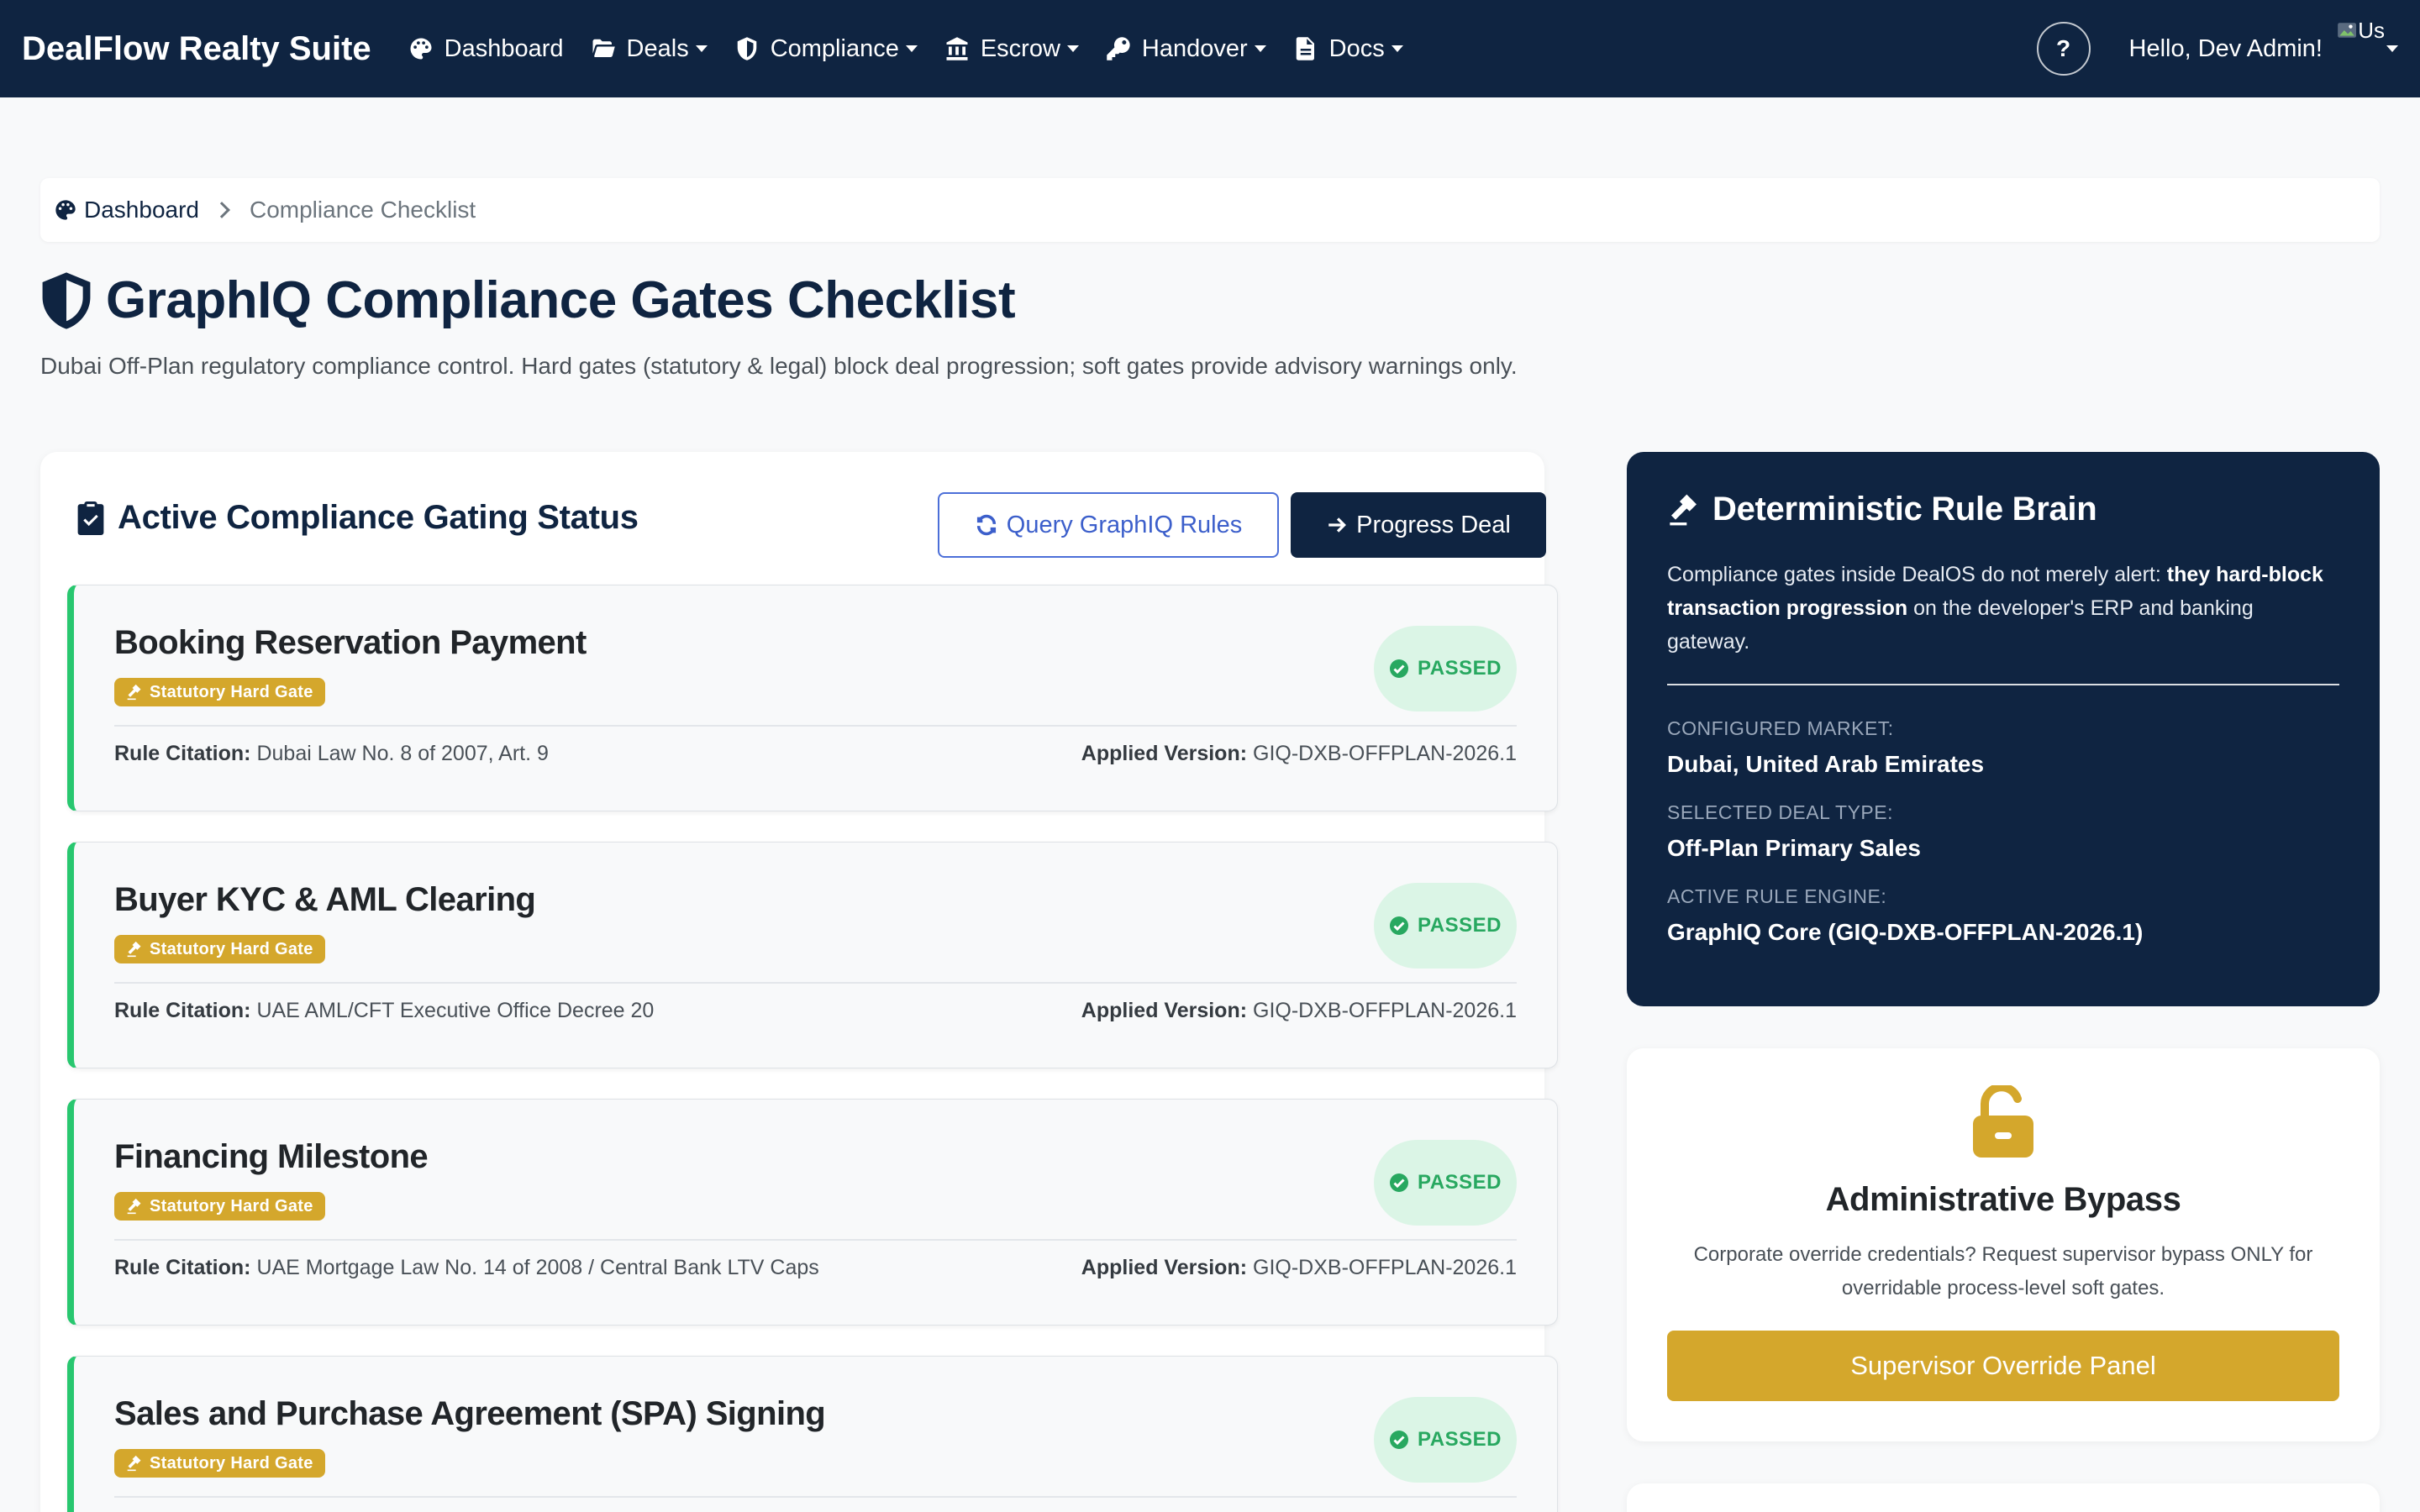 The width and height of the screenshot is (2420, 1512). I want to click on nav-deals-label: Deals, so click(658, 48).